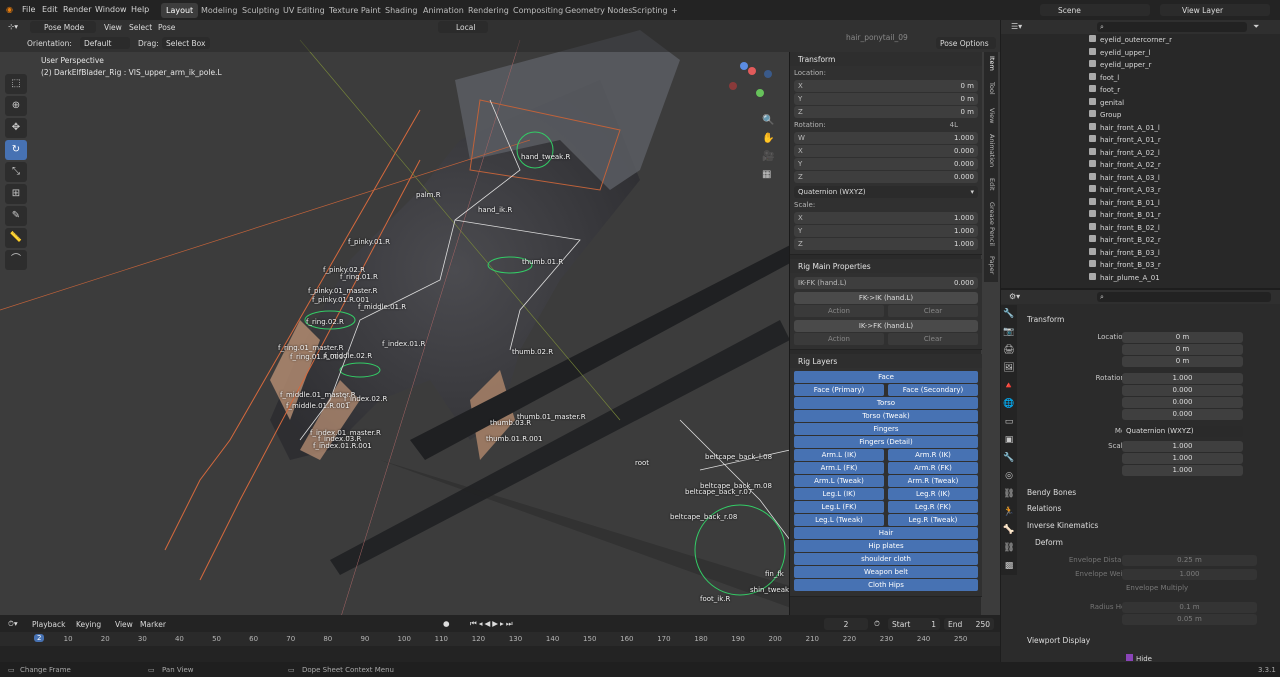 The image size is (1280, 677). I want to click on props-rotation-z: Z0.000, so click(1140, 414).